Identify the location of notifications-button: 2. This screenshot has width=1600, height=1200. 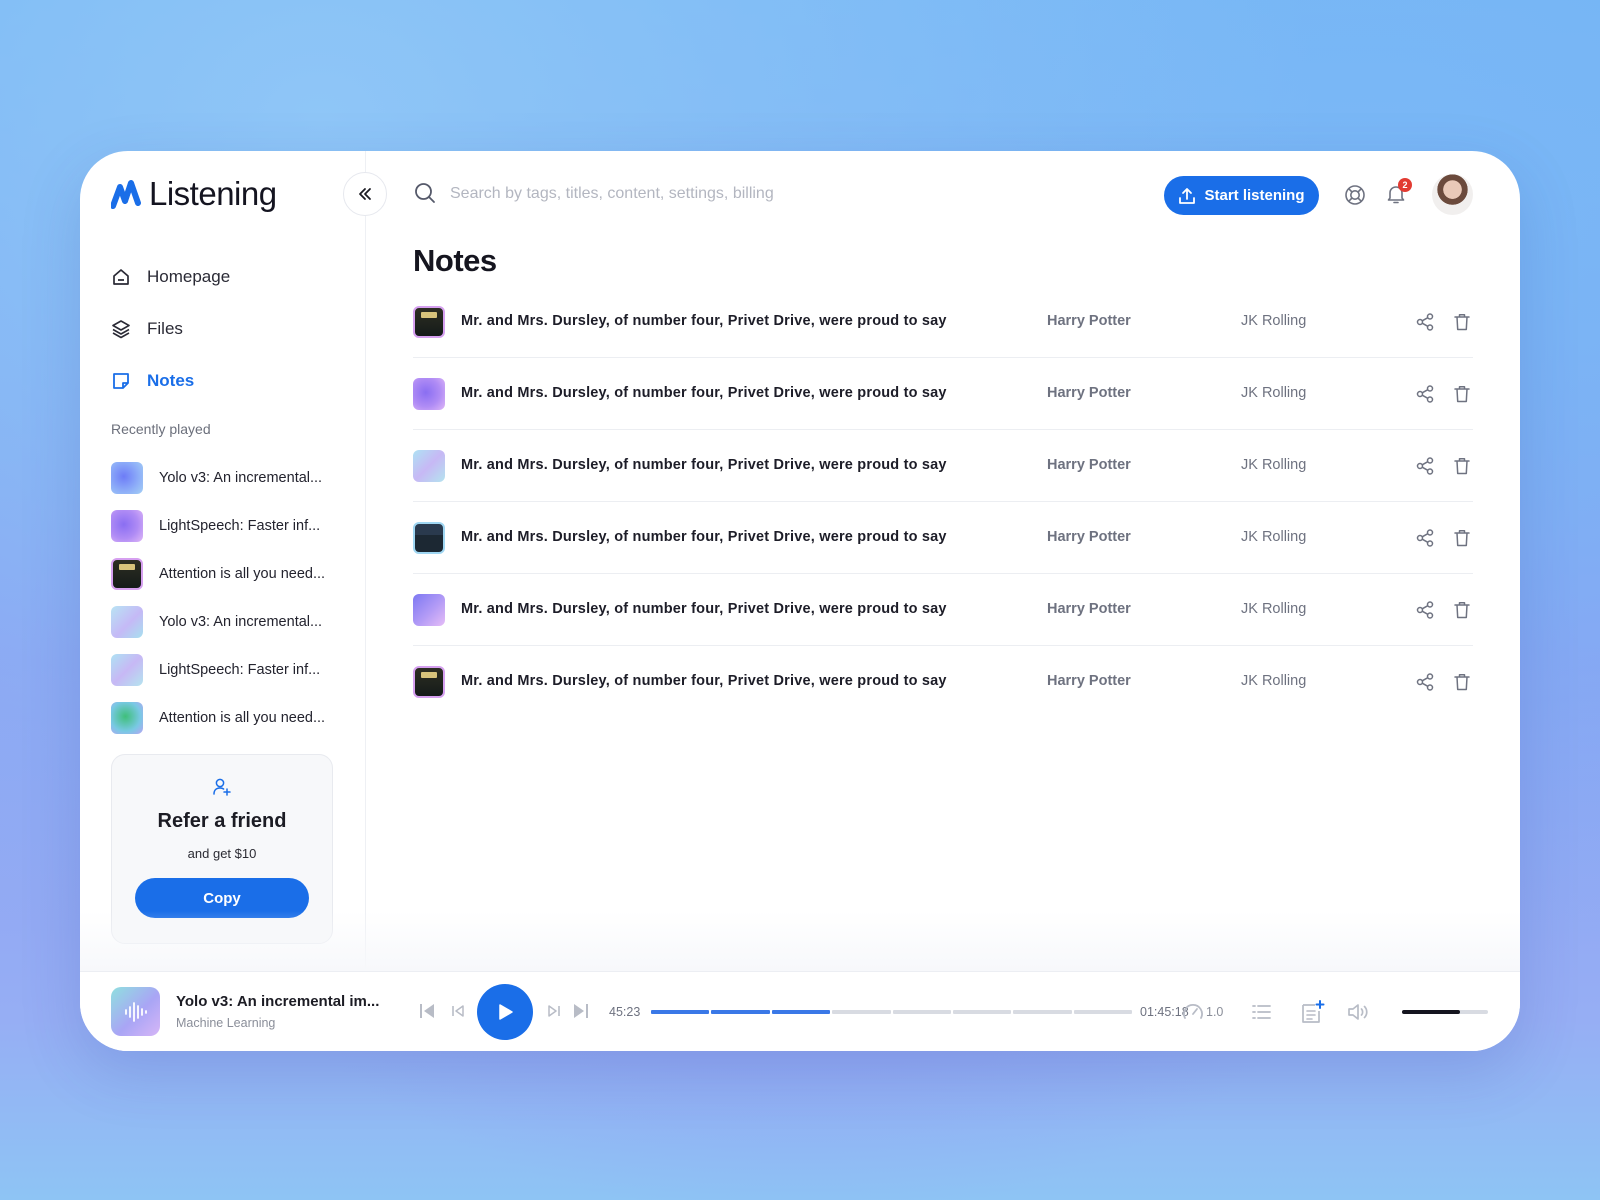
(1398, 192).